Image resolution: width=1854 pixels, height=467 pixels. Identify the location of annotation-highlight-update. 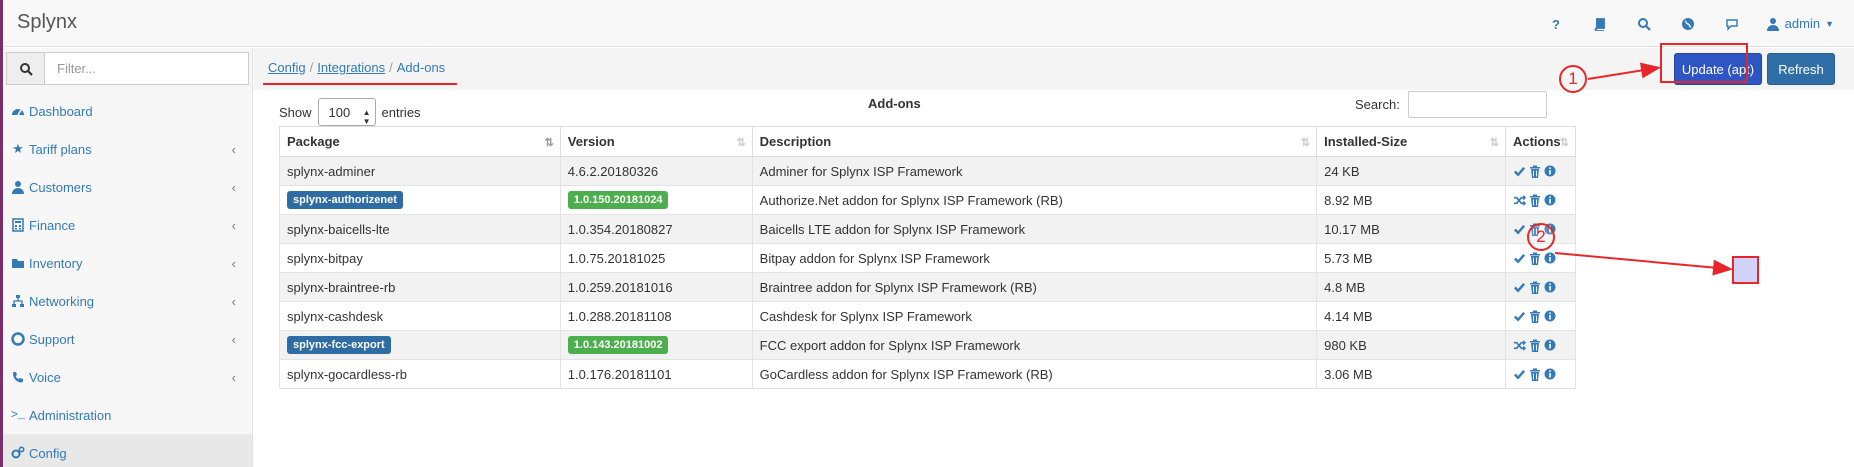
(1704, 63).